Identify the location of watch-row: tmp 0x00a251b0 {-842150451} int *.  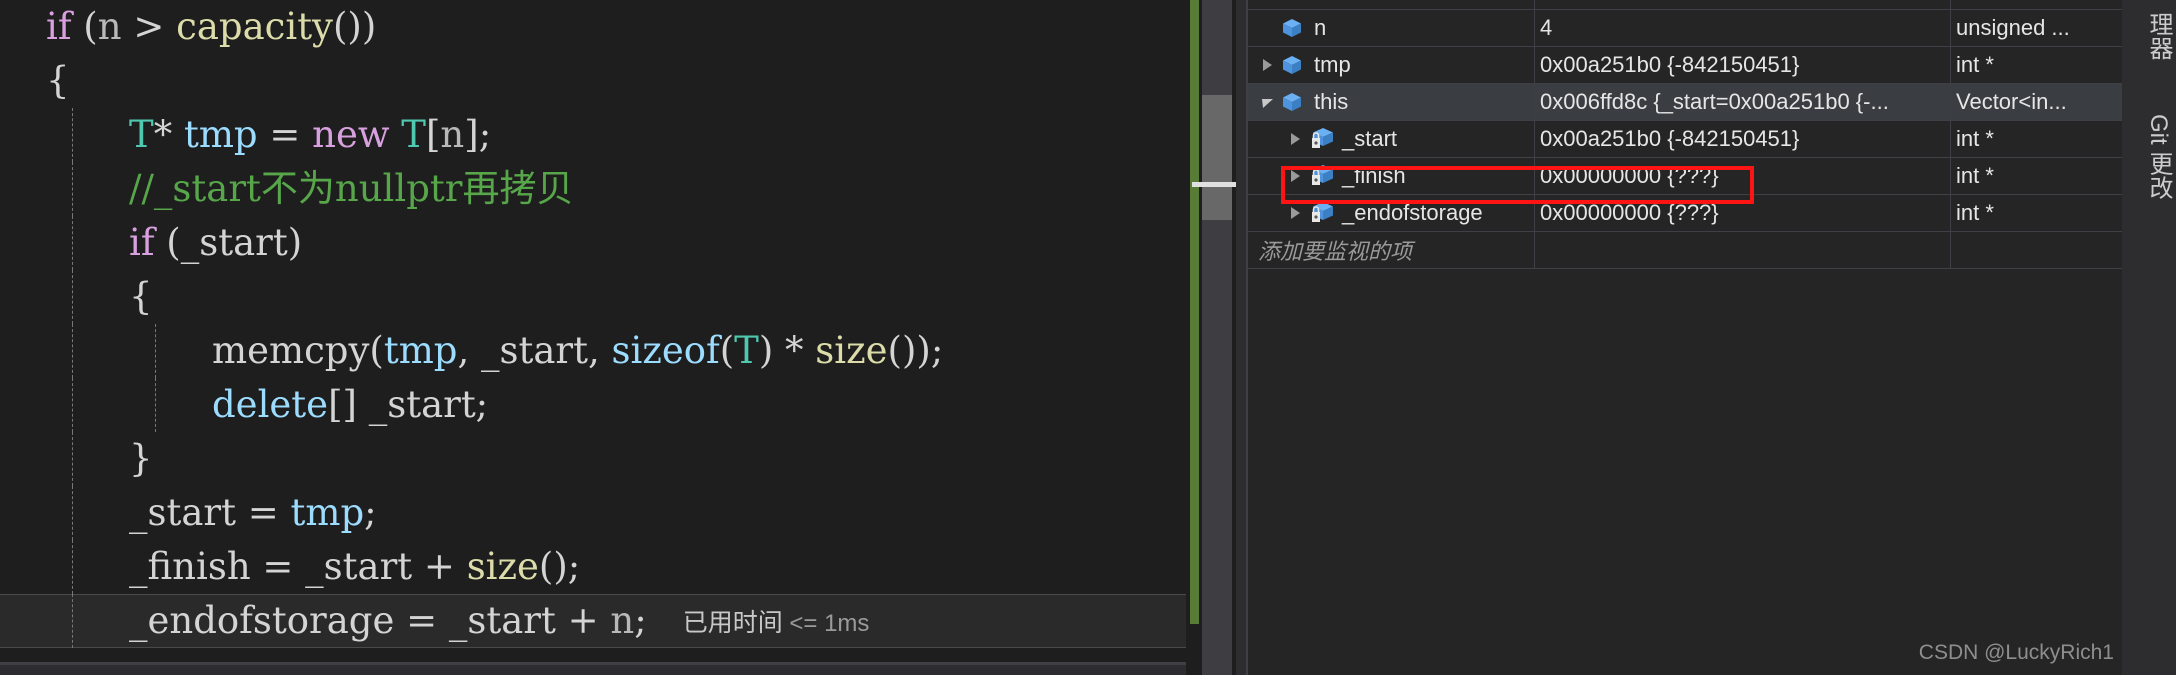
(1686, 65).